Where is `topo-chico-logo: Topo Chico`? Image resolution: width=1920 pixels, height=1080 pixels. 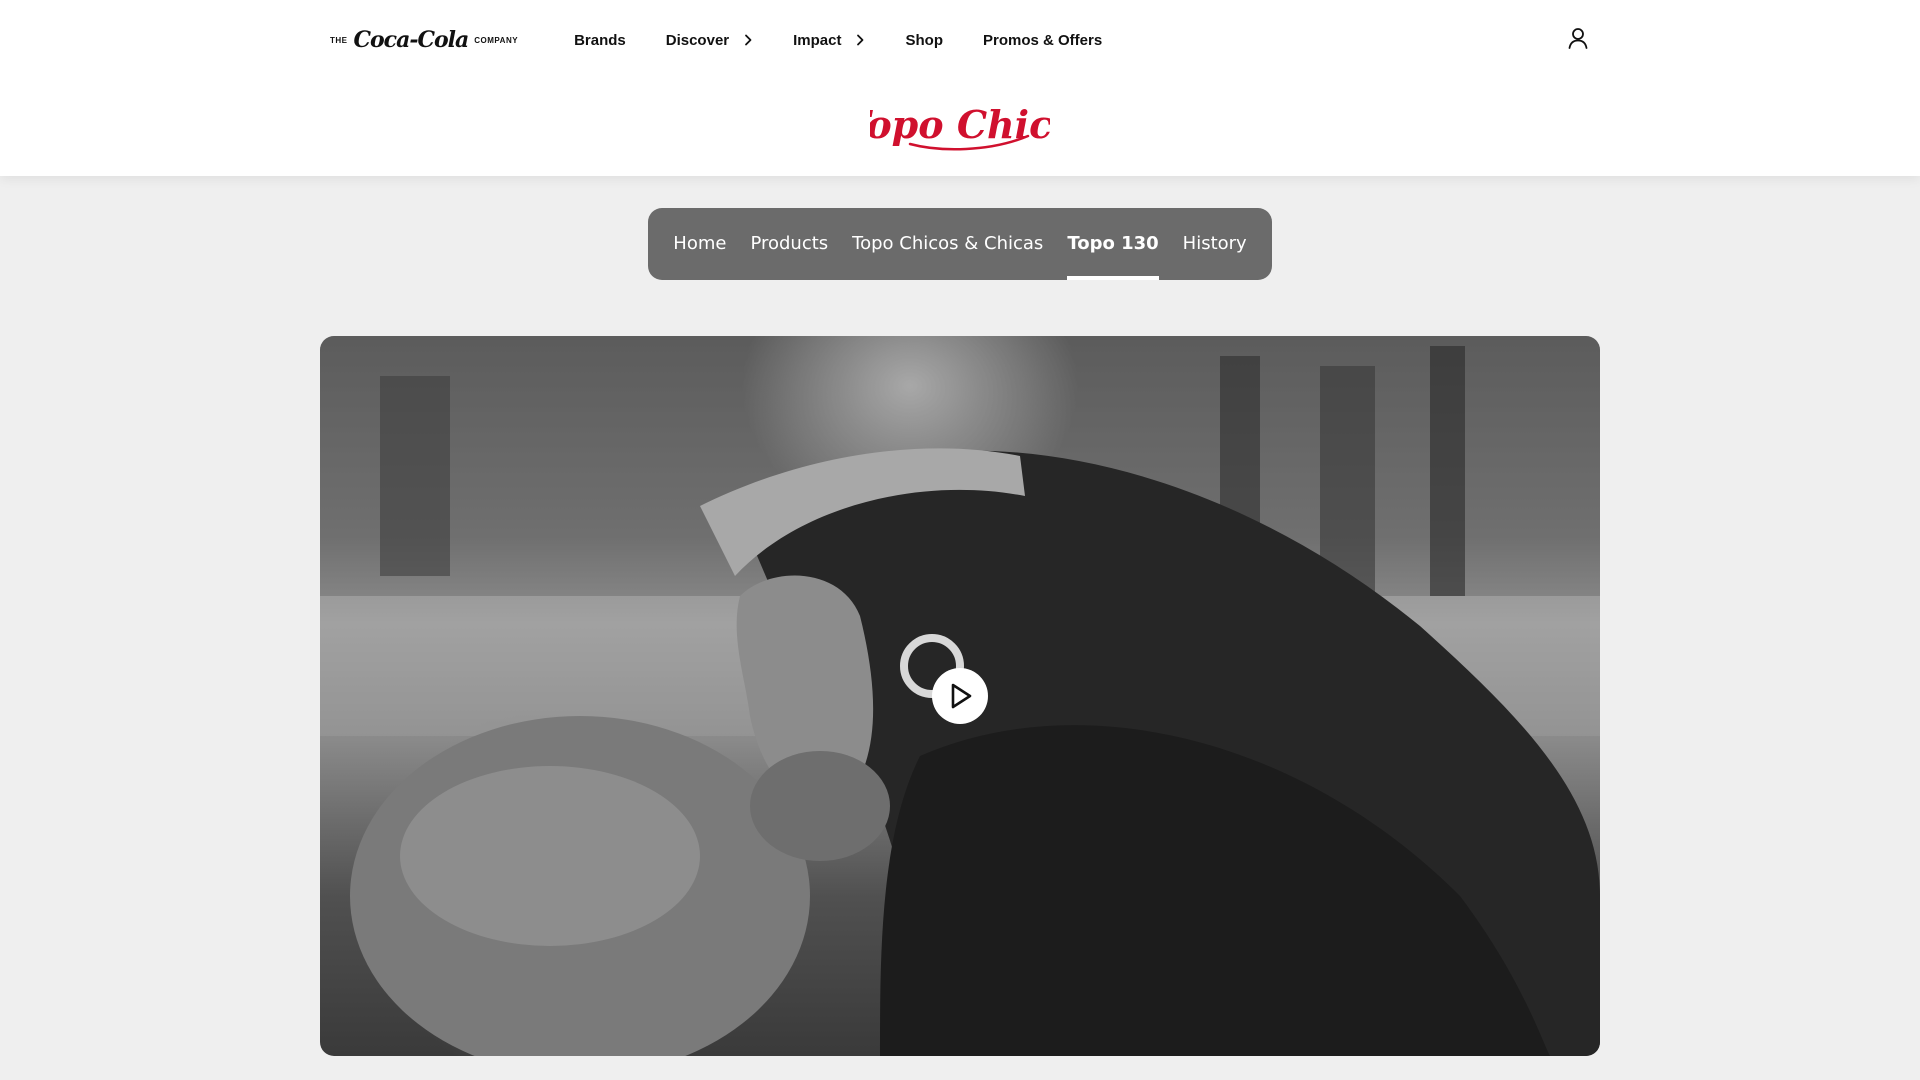
topo-chico-logo: Topo Chico is located at coordinates (960, 128).